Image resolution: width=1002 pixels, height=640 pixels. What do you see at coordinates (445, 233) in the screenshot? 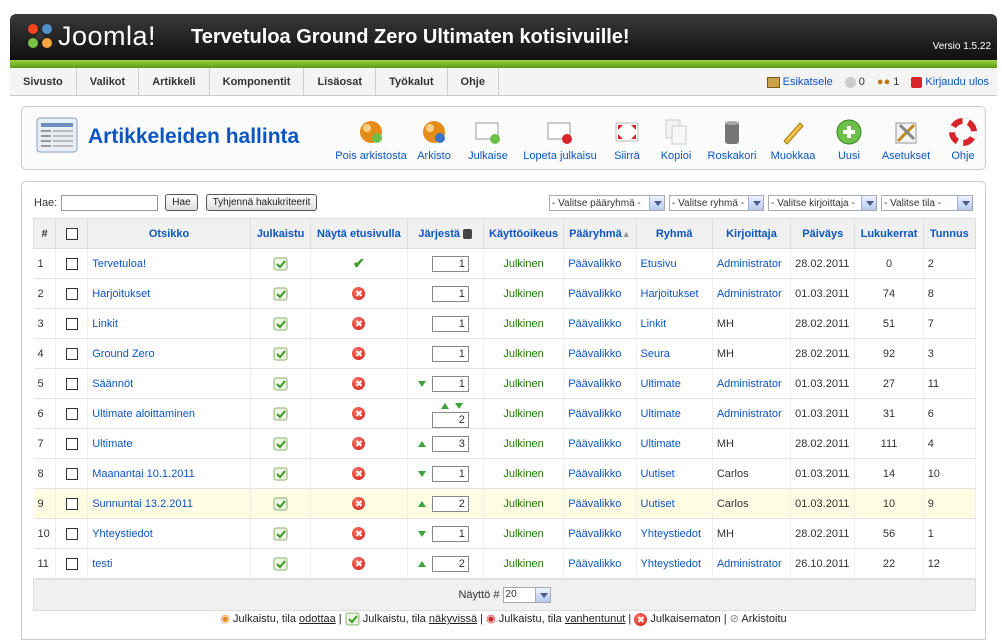
I see `col-order-header: Järjestä` at bounding box center [445, 233].